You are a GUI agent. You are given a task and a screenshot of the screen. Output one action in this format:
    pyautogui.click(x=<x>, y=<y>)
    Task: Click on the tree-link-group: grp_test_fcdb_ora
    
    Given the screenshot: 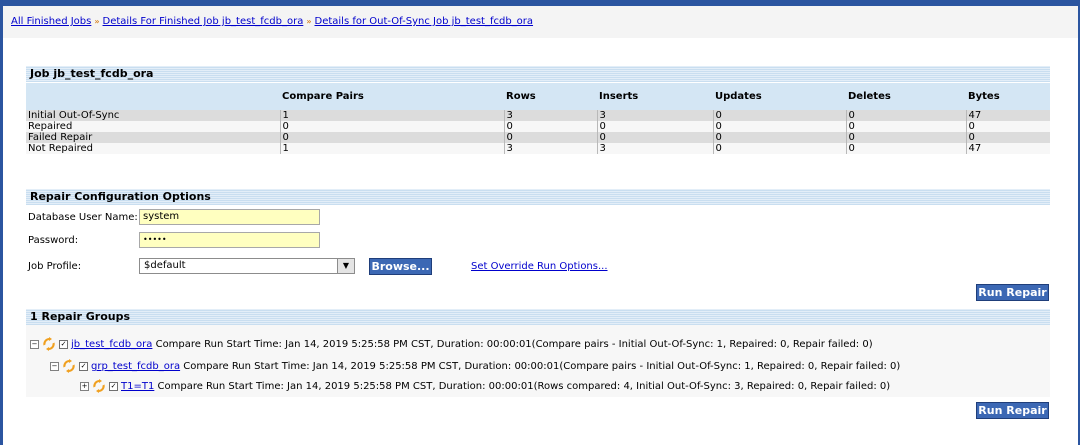 What is the action you would take?
    pyautogui.click(x=135, y=366)
    